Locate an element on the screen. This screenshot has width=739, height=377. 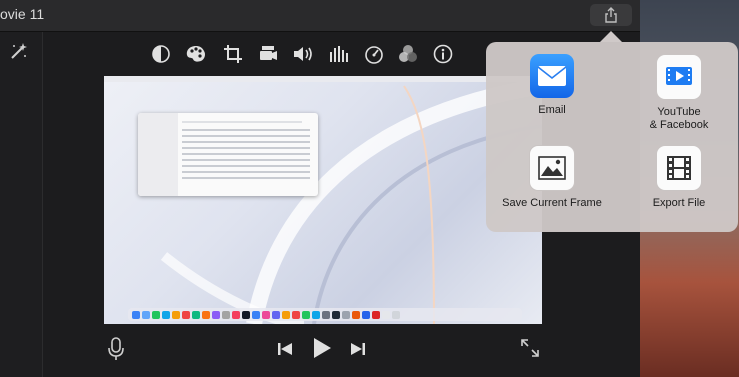
share-option-export-file: Export File is located at coordinates (677, 177).